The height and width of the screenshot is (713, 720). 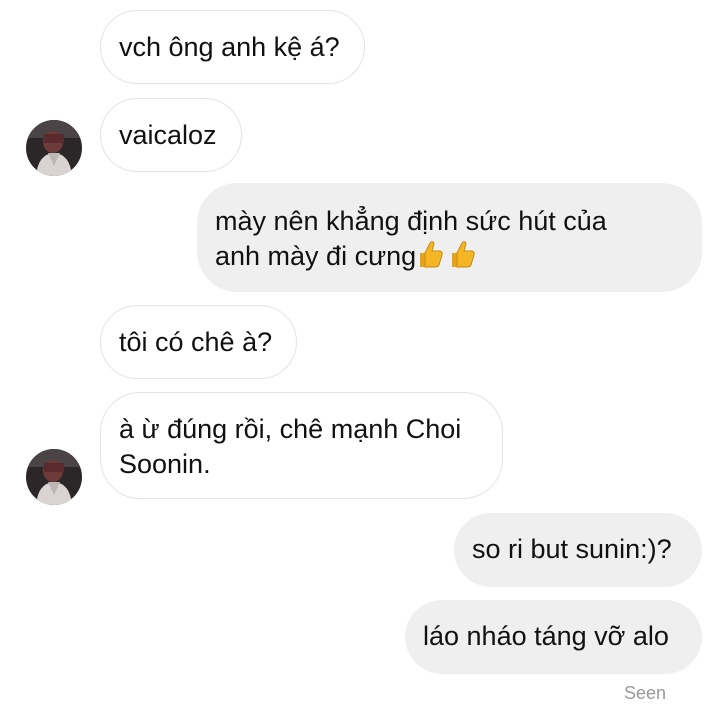 I want to click on outgoing-message-bubble: láo nháo táng vỡ alo, so click(x=553, y=637).